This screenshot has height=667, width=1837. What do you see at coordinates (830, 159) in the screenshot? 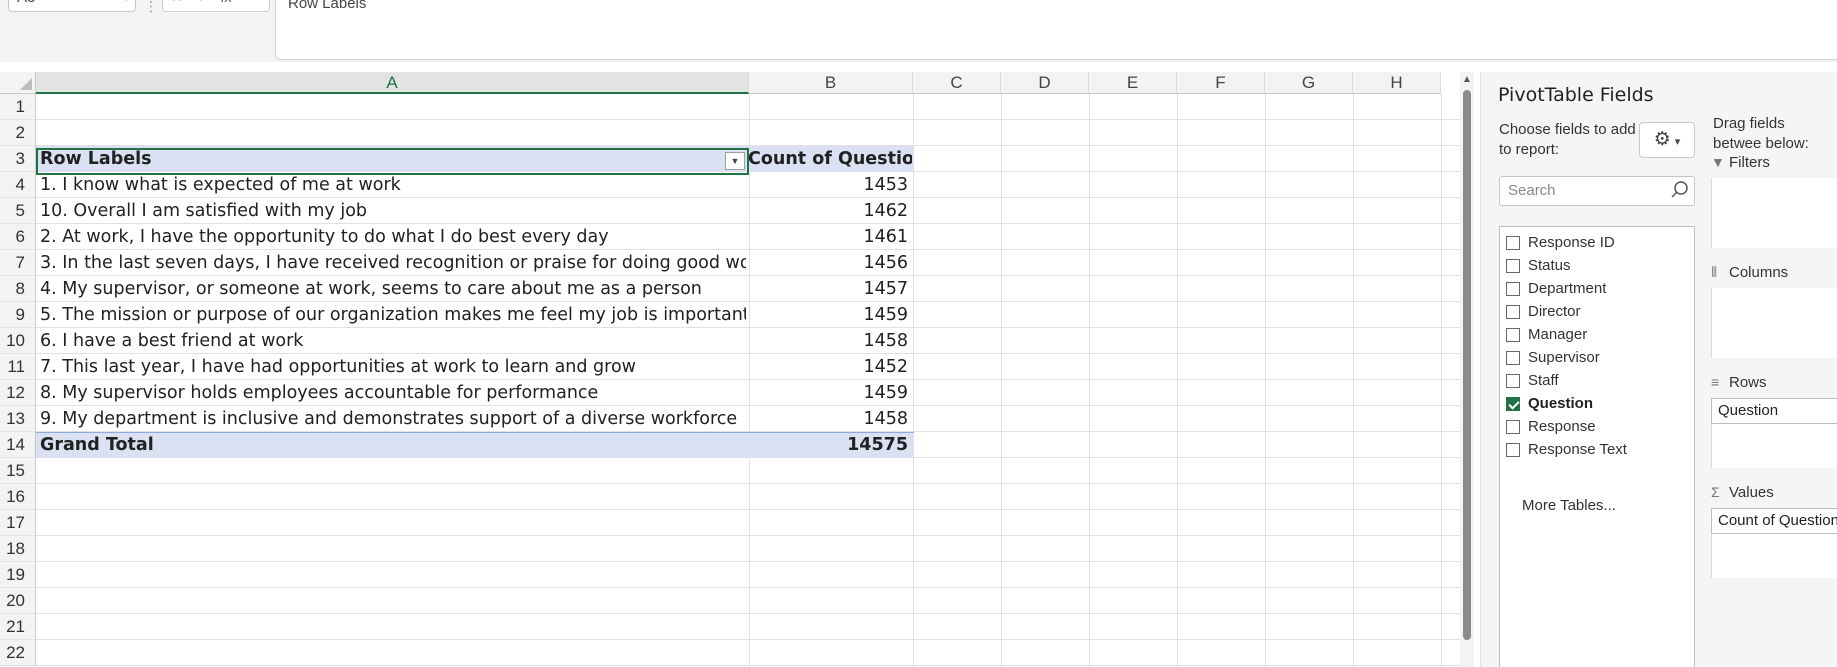
I see `pivot-value-header: Count of Question` at bounding box center [830, 159].